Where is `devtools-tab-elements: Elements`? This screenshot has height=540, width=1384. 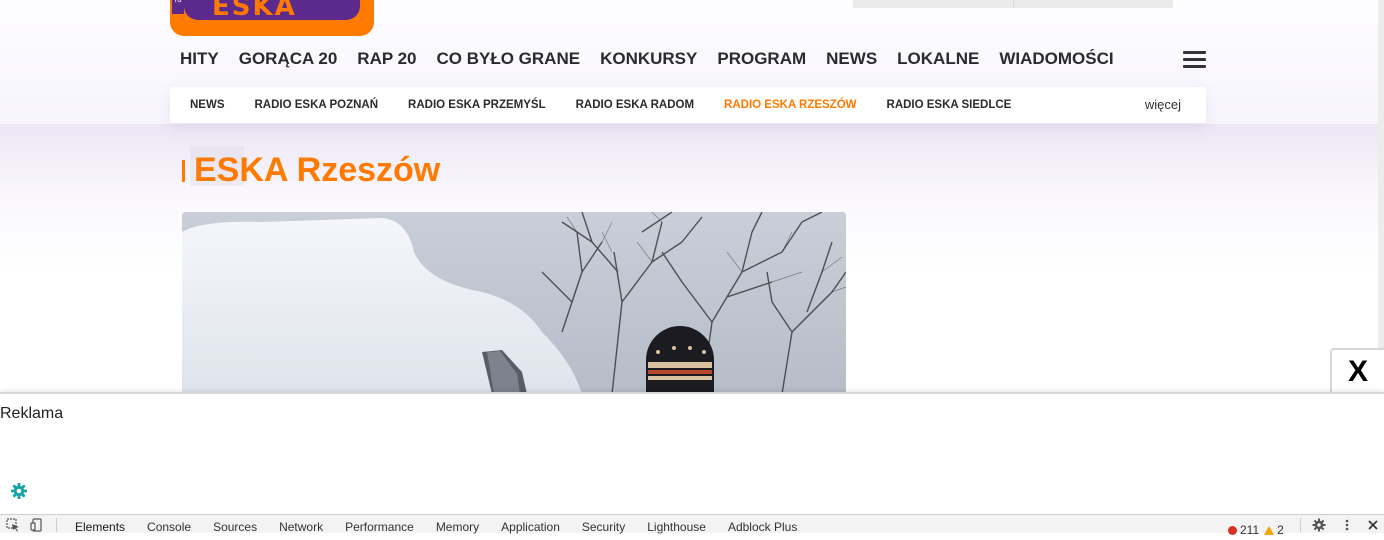
devtools-tab-elements: Elements is located at coordinates (100, 524).